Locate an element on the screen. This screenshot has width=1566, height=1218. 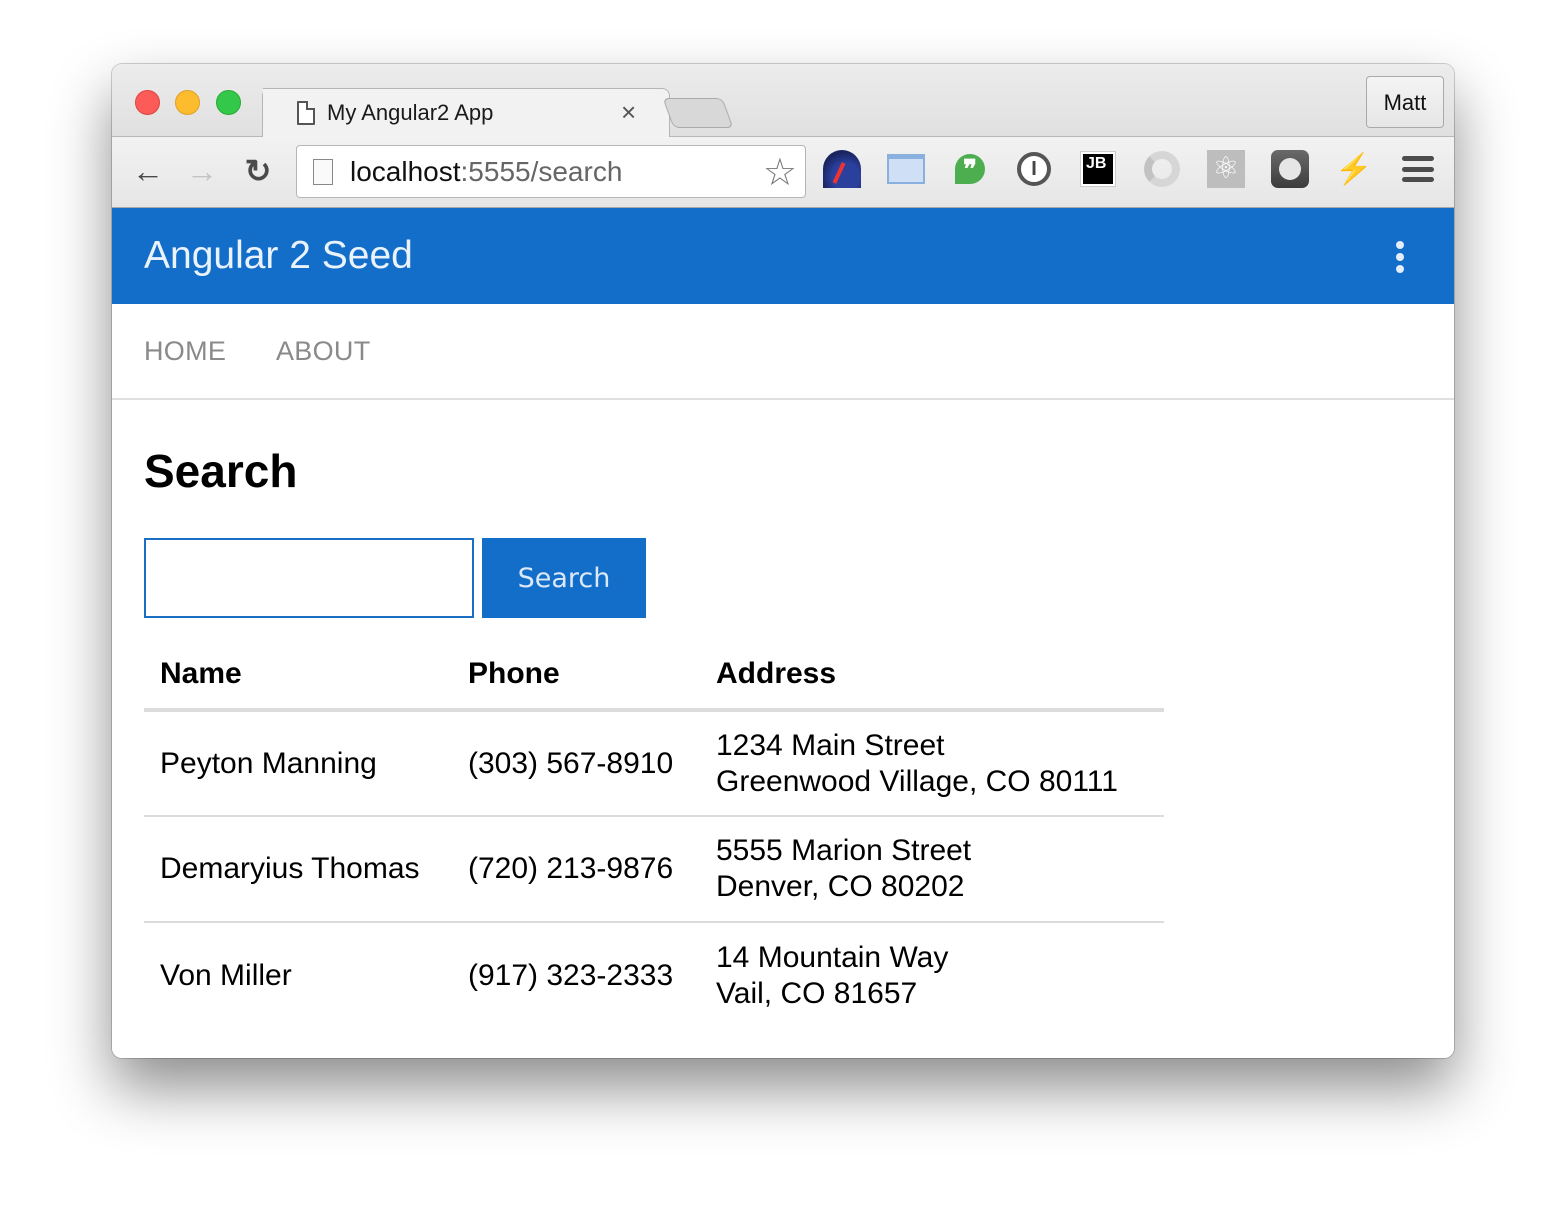
json-viewer-extension-icon is located at coordinates (1162, 169).